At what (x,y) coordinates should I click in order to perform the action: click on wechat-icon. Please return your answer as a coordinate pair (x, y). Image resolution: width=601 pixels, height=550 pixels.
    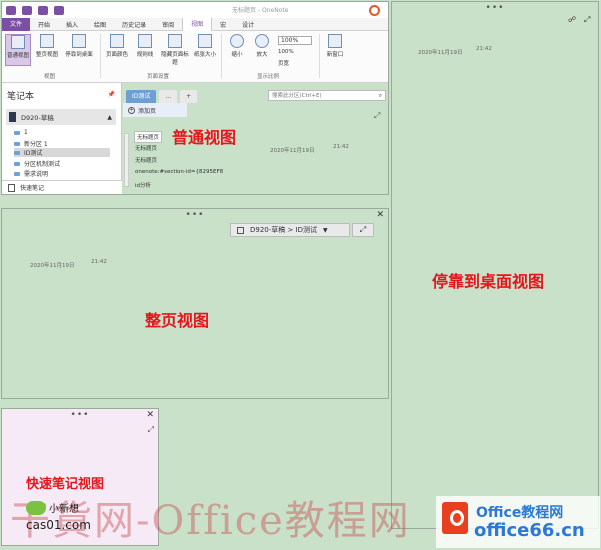
    Looking at the image, I should click on (36, 507).